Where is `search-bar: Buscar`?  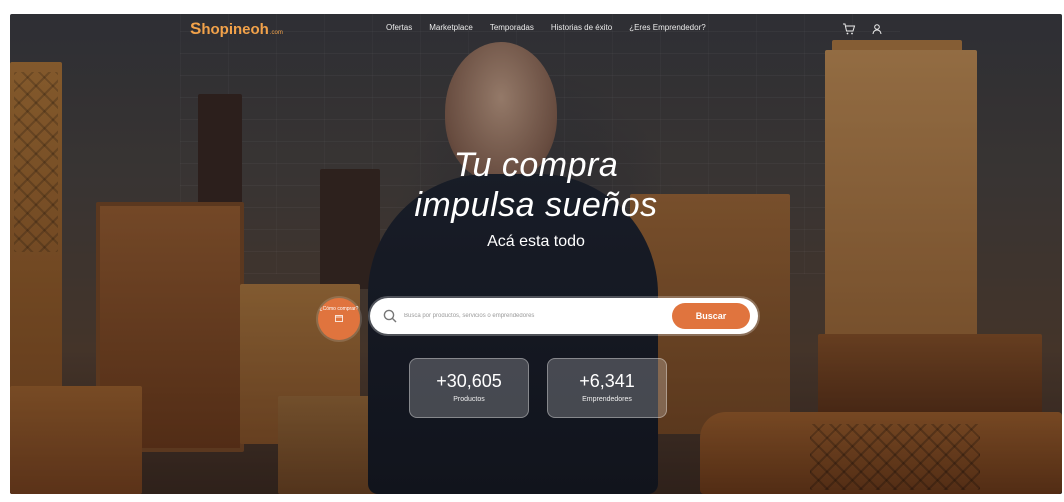
search-bar: Buscar is located at coordinates (564, 316).